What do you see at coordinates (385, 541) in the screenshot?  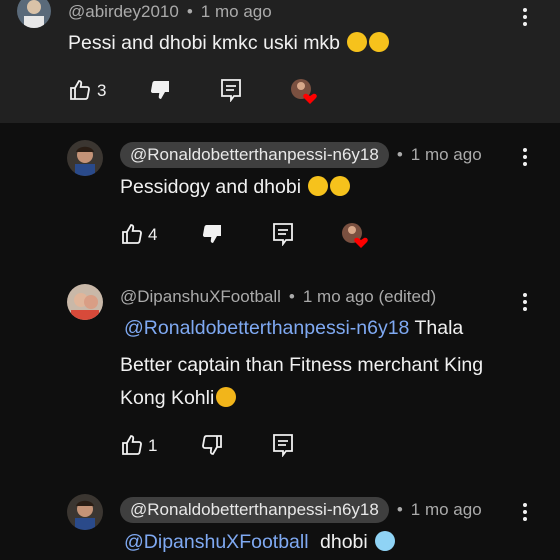 I see `cold-face-emoji-icon` at bounding box center [385, 541].